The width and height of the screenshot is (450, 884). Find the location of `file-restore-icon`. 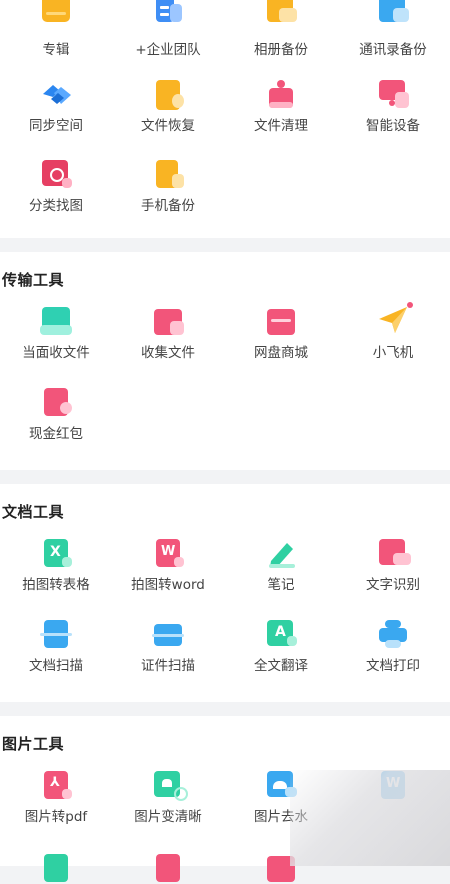

file-restore-icon is located at coordinates (168, 95).